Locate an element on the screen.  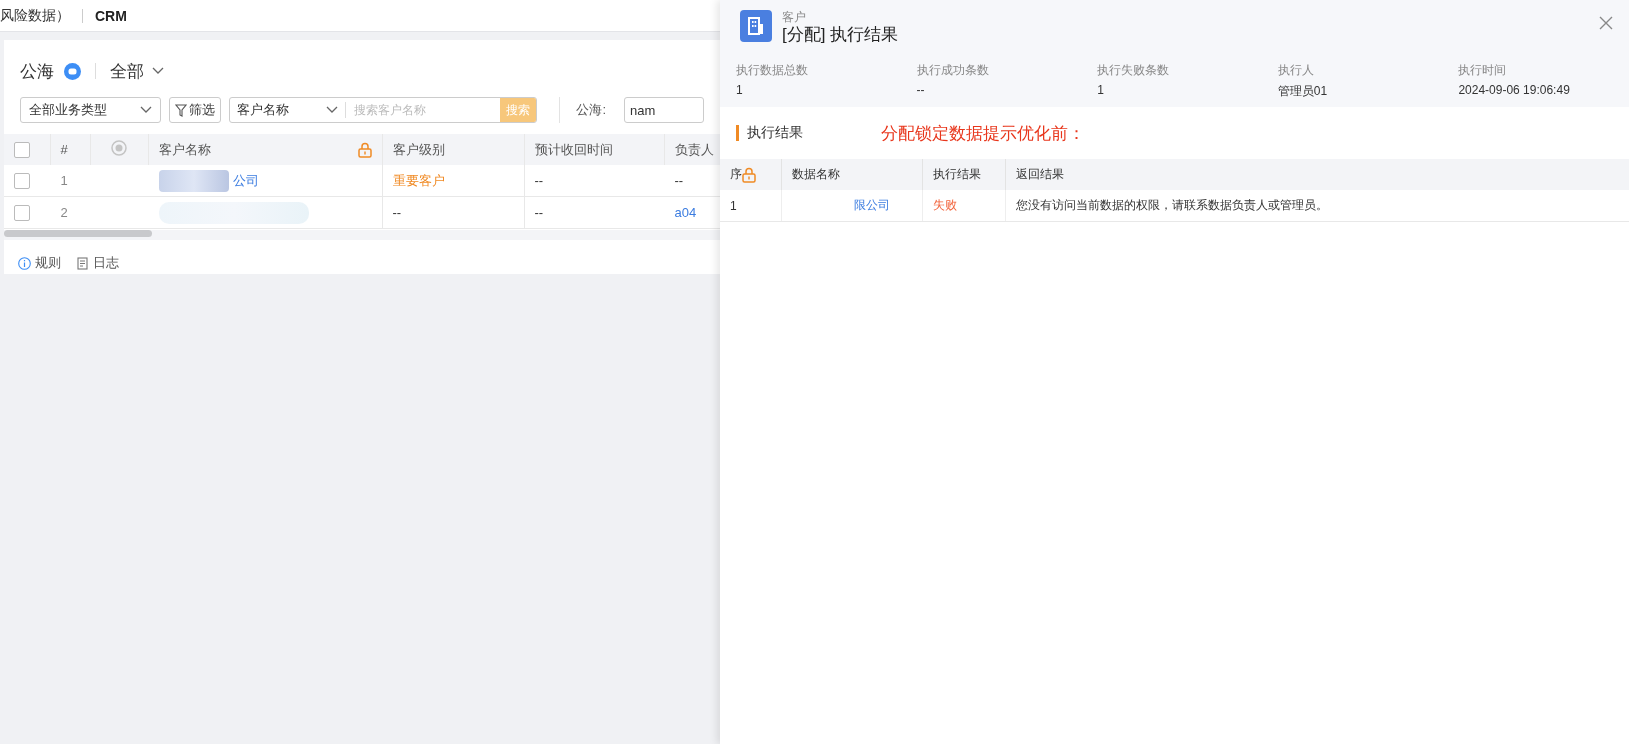
column-header: 序 is located at coordinates (736, 174).